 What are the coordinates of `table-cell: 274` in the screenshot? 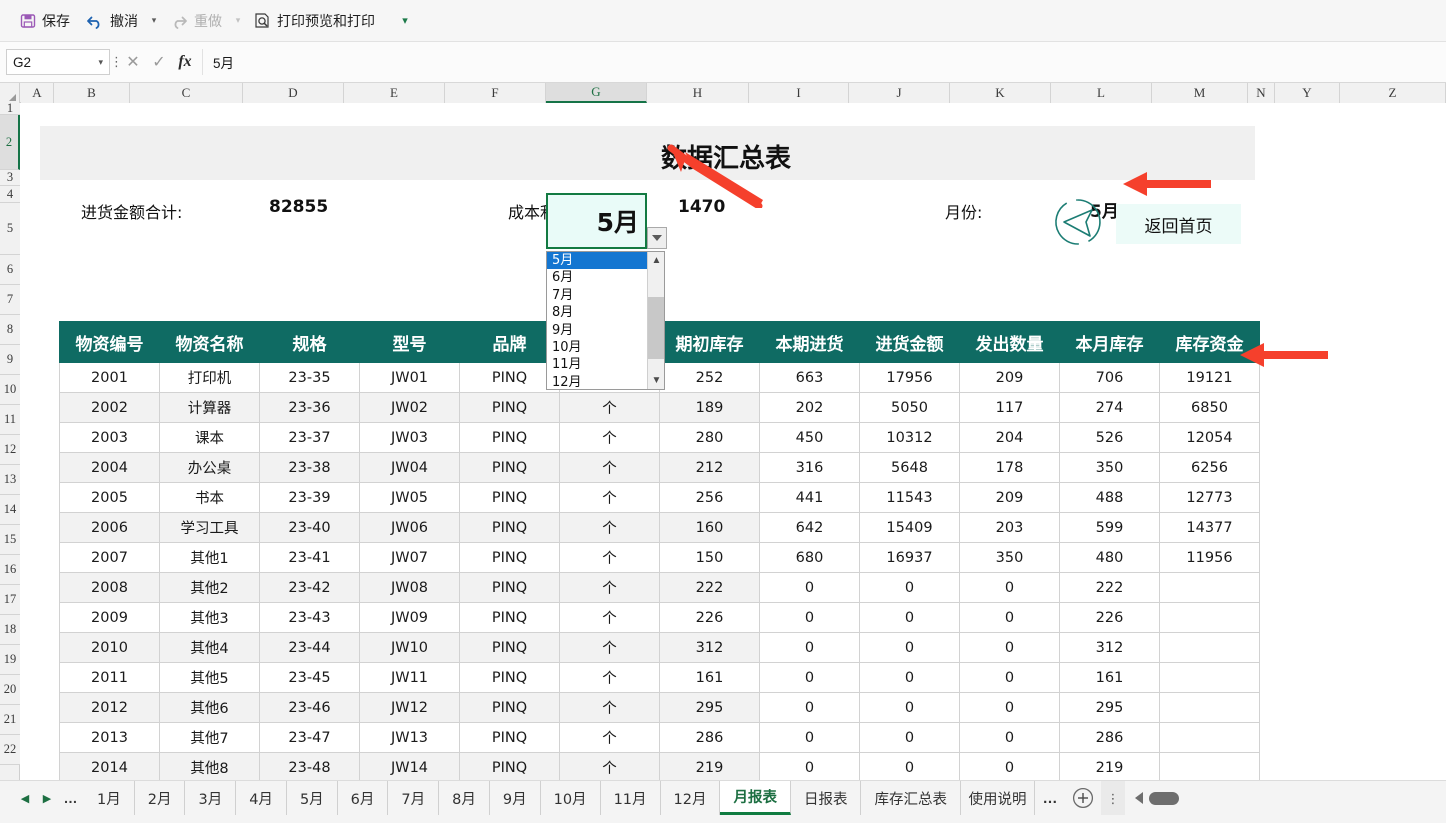 It's located at (1109, 407).